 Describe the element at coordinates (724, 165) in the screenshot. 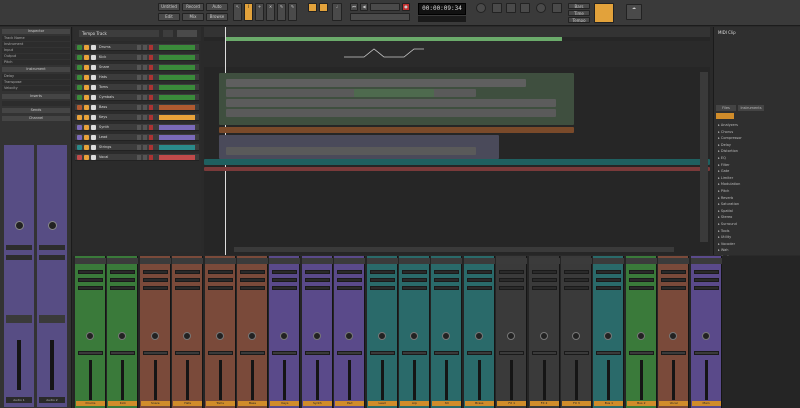

I see `browser-folder-item: ▸ Filter` at that location.